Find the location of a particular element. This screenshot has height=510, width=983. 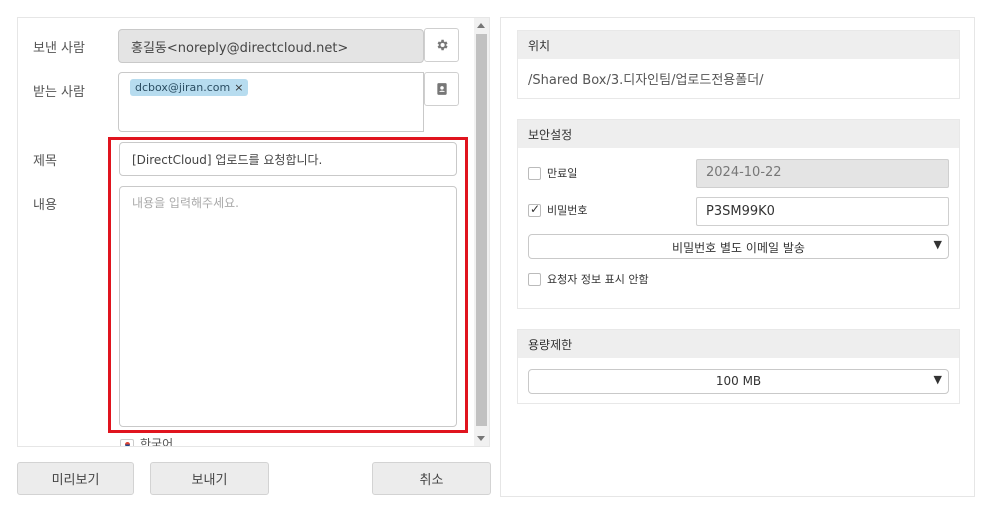

sender-field: 홍길동<noreply@directcloud.net> is located at coordinates (271, 46).